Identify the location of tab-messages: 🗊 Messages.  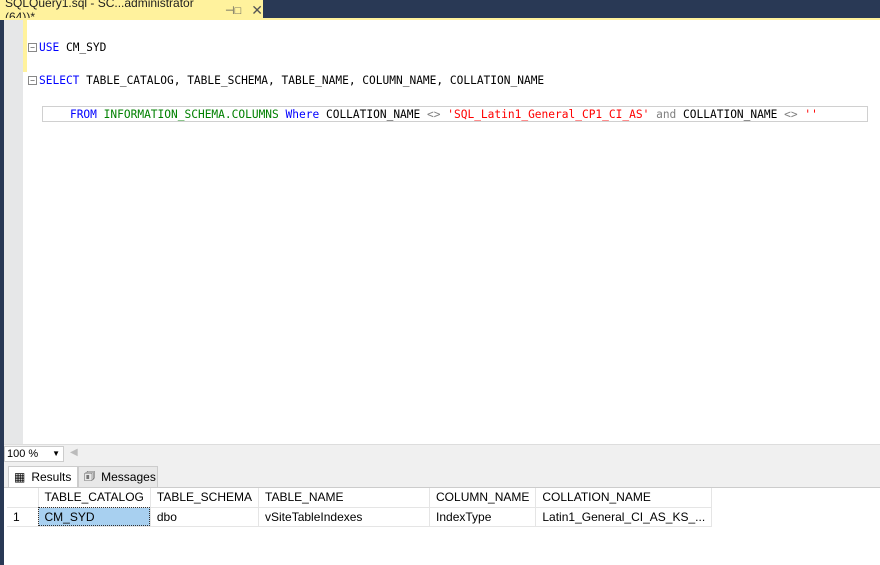
(118, 476).